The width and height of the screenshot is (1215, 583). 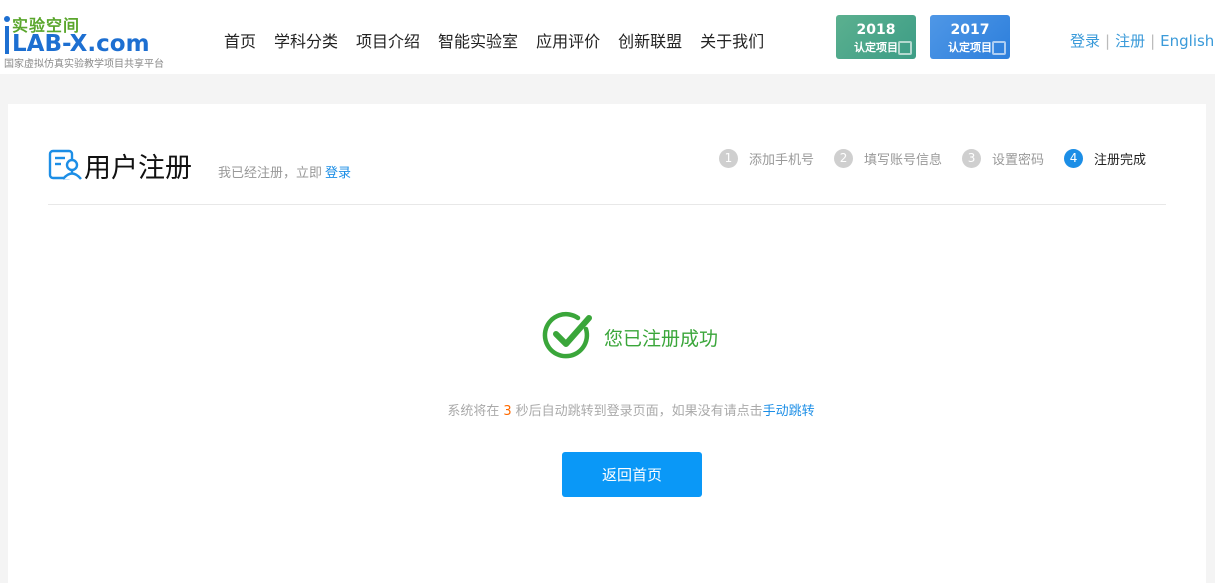 I want to click on nav-item-alliance: 创新联盟, so click(x=650, y=40).